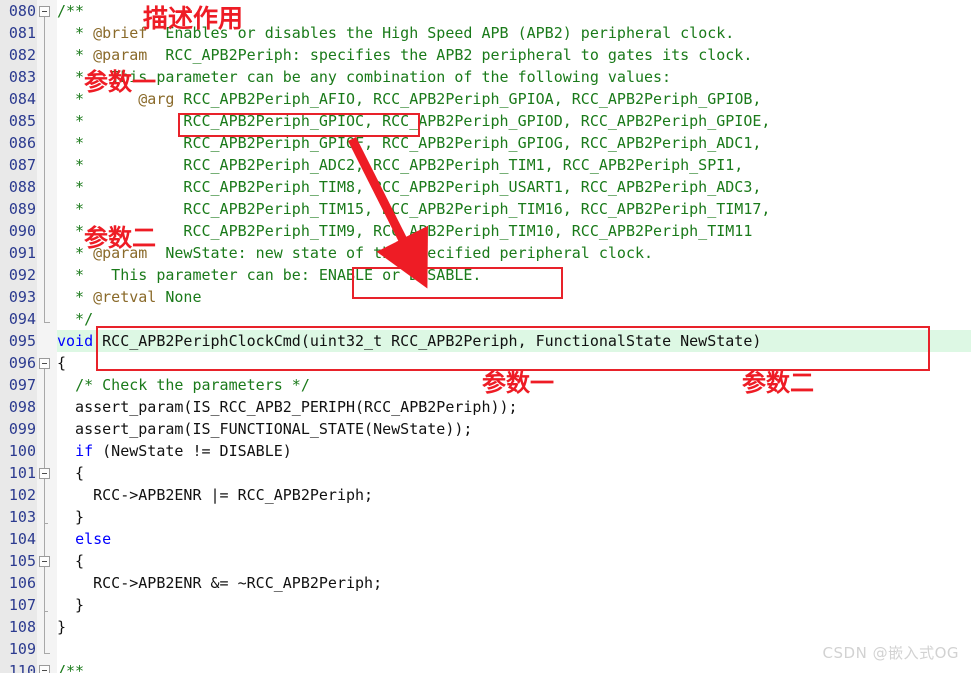  Describe the element at coordinates (84, 539) in the screenshot. I see `code-line-text: else` at that location.